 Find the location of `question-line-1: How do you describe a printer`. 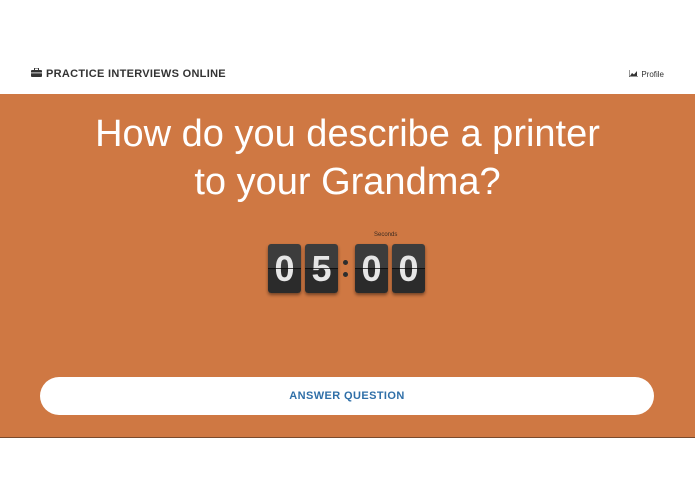

question-line-1: How do you describe a printer is located at coordinates (347, 134).